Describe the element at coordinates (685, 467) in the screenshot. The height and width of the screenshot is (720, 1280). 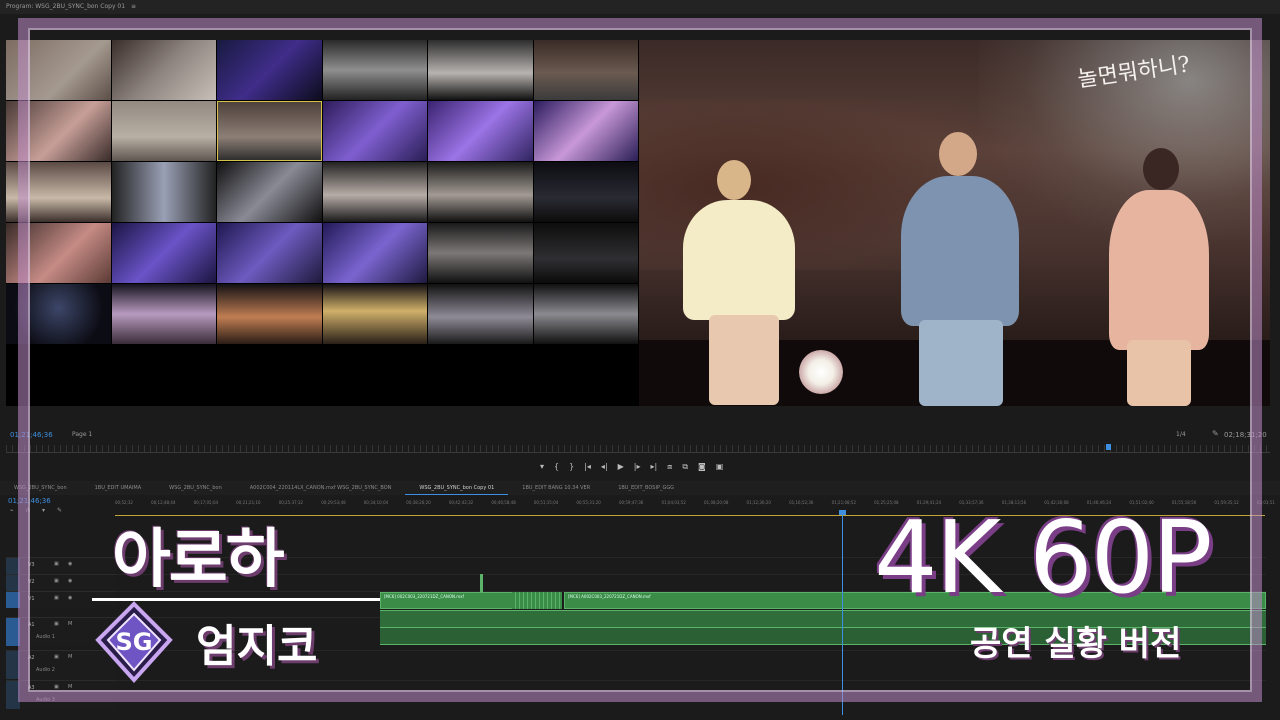
I see `overwrite-icon: ⧉` at that location.